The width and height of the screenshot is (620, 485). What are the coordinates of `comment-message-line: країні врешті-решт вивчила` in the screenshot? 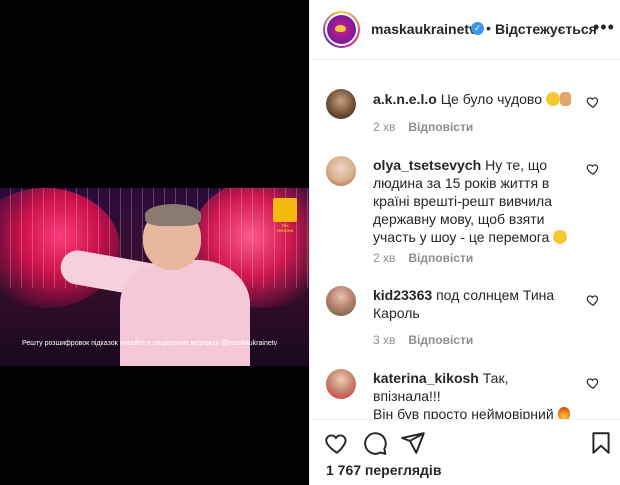 It's located at (462, 201).